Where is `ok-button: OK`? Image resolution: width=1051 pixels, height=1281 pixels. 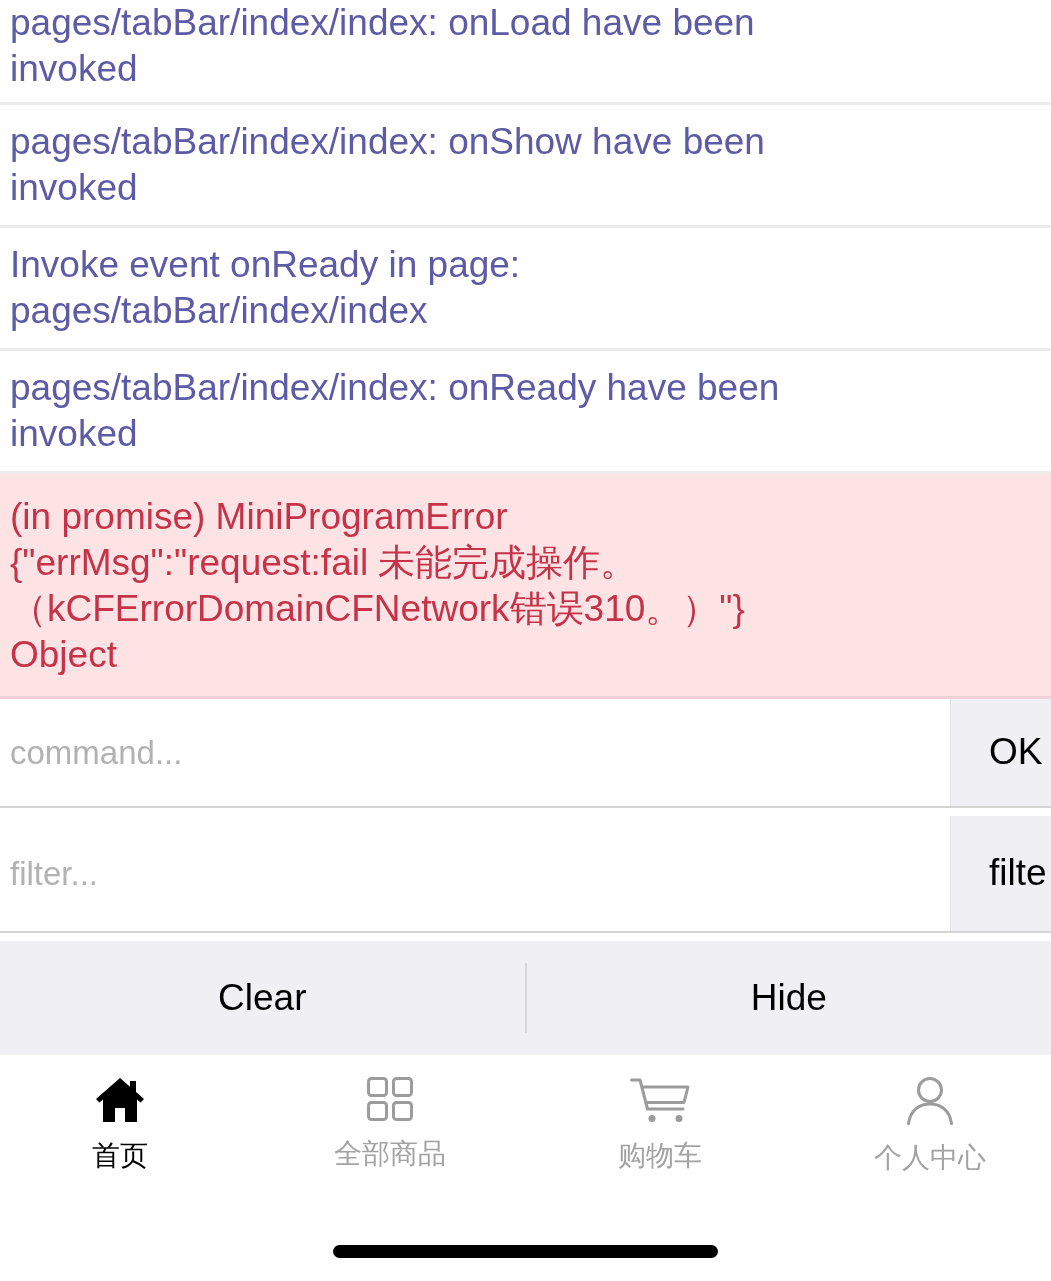 ok-button: OK is located at coordinates (1000, 752).